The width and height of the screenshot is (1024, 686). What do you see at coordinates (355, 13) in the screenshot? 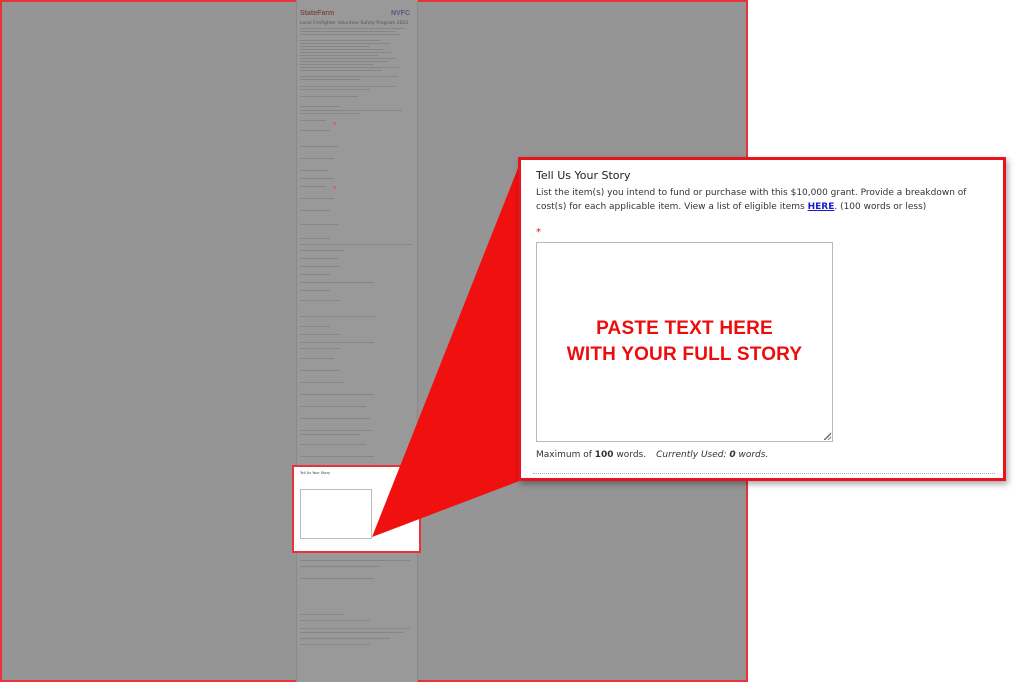
I see `thumbnail-logos: StateFarm NVFC` at bounding box center [355, 13].